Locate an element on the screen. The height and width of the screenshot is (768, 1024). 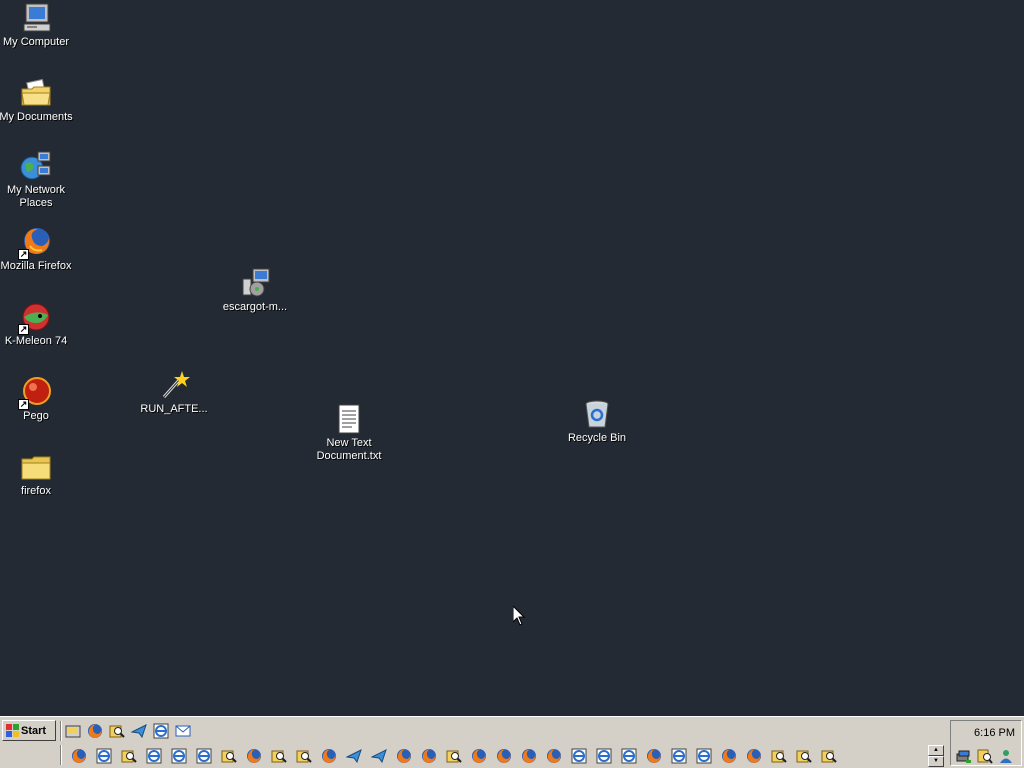
desktop-icon-label: My Computer is located at coordinates (36, 42).